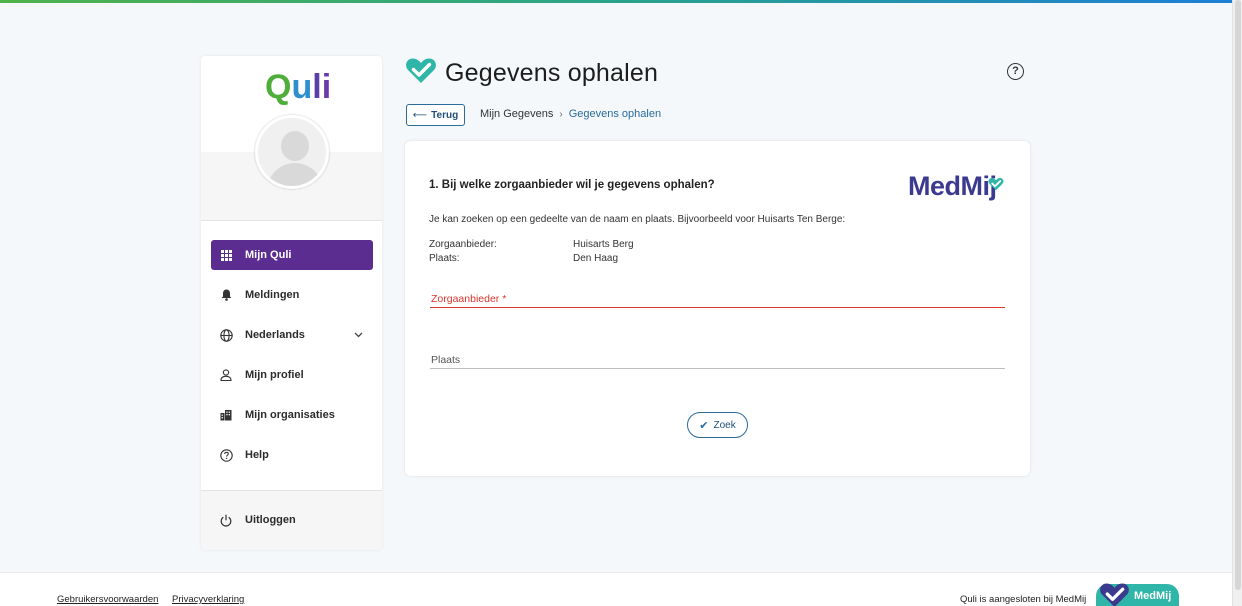 Image resolution: width=1242 pixels, height=606 pixels. Describe the element at coordinates (1238, 295) in the screenshot. I see `scrollbar-thumb` at that location.